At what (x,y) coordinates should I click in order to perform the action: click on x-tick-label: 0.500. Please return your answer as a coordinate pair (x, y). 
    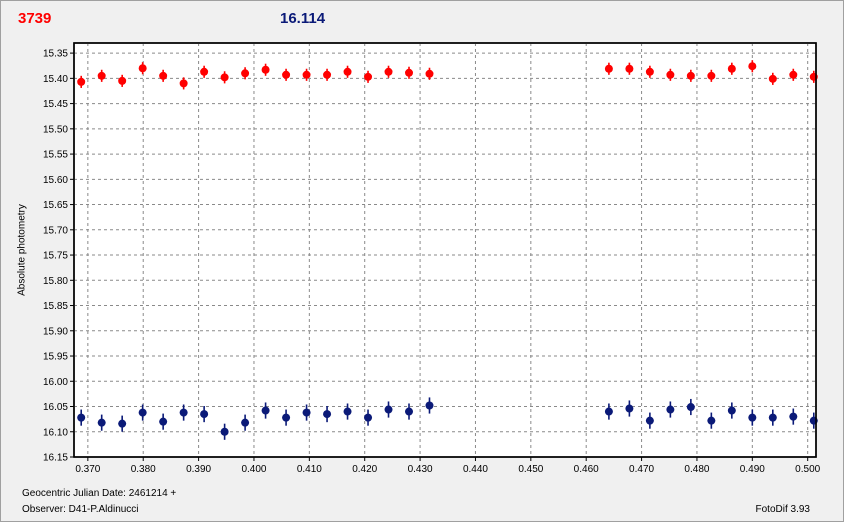
    Looking at the image, I should click on (807, 469).